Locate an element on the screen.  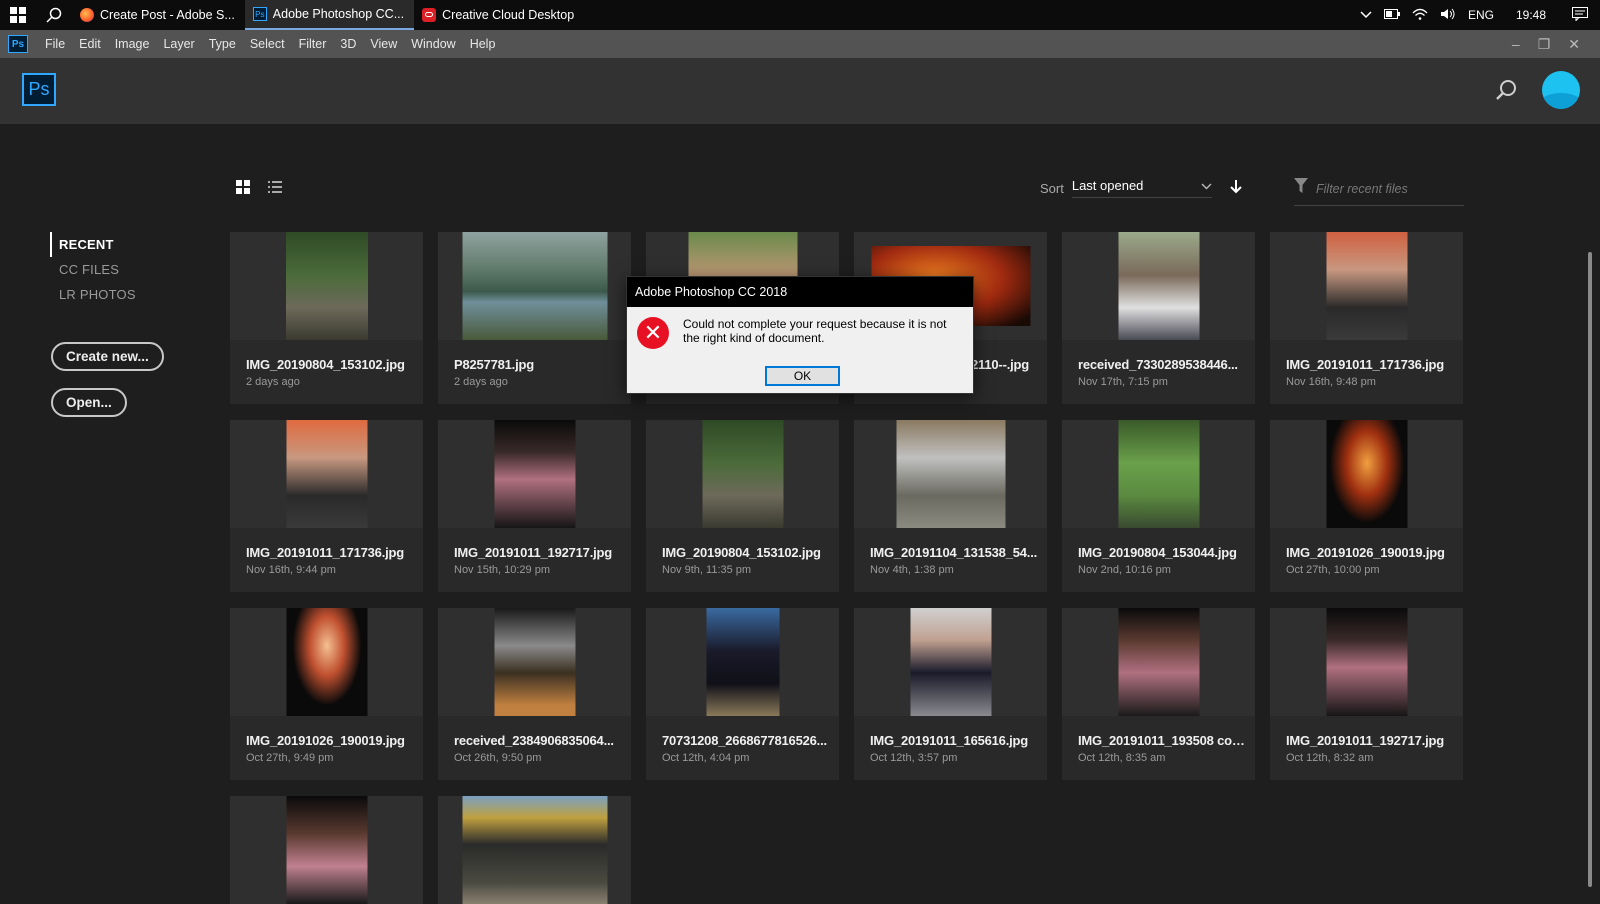
file-date: Nov 17th, 7:15 pm is located at coordinates (1123, 382).